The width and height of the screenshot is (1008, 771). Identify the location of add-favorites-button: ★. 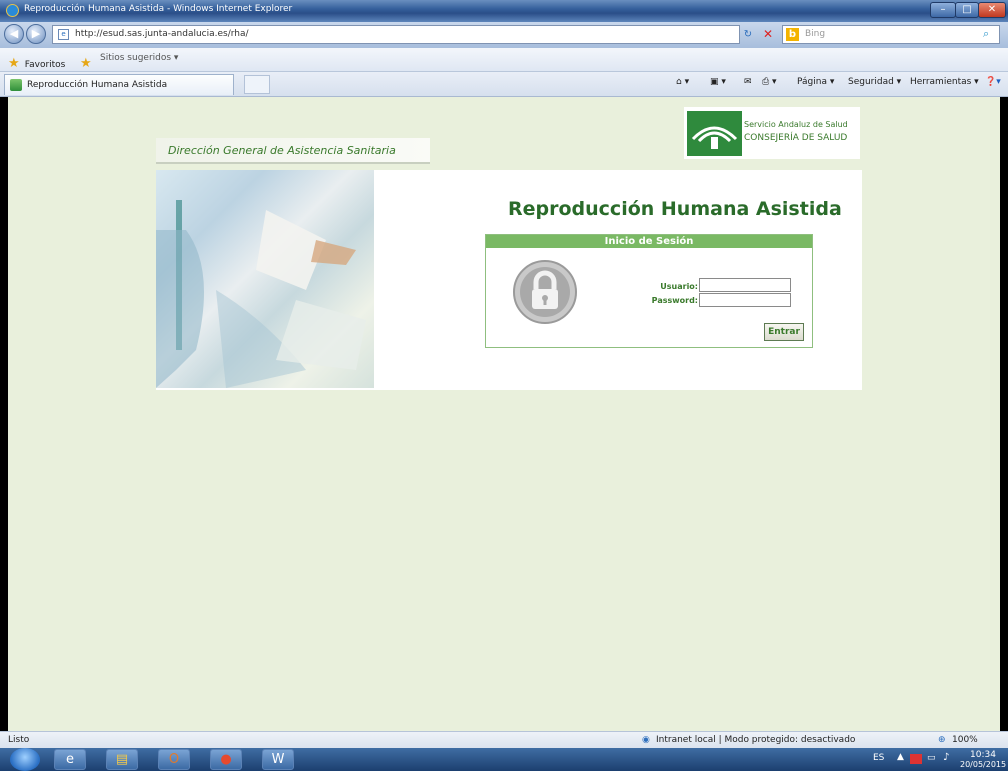
(86, 61).